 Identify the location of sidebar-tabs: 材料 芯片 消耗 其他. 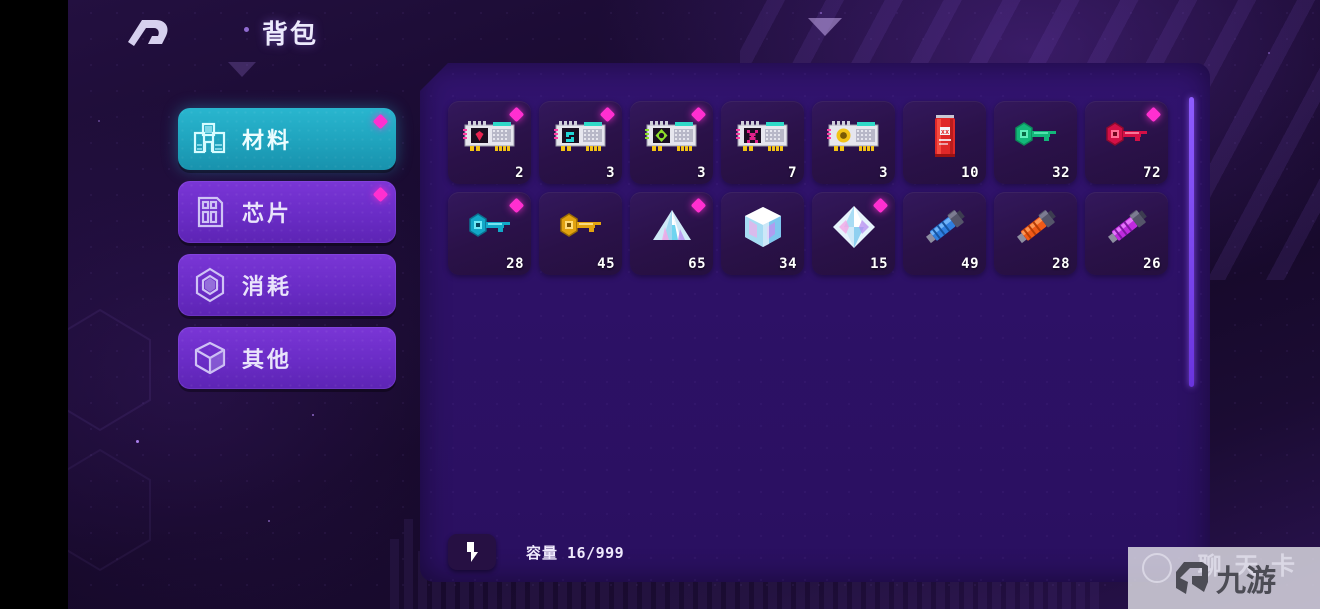
(287, 254).